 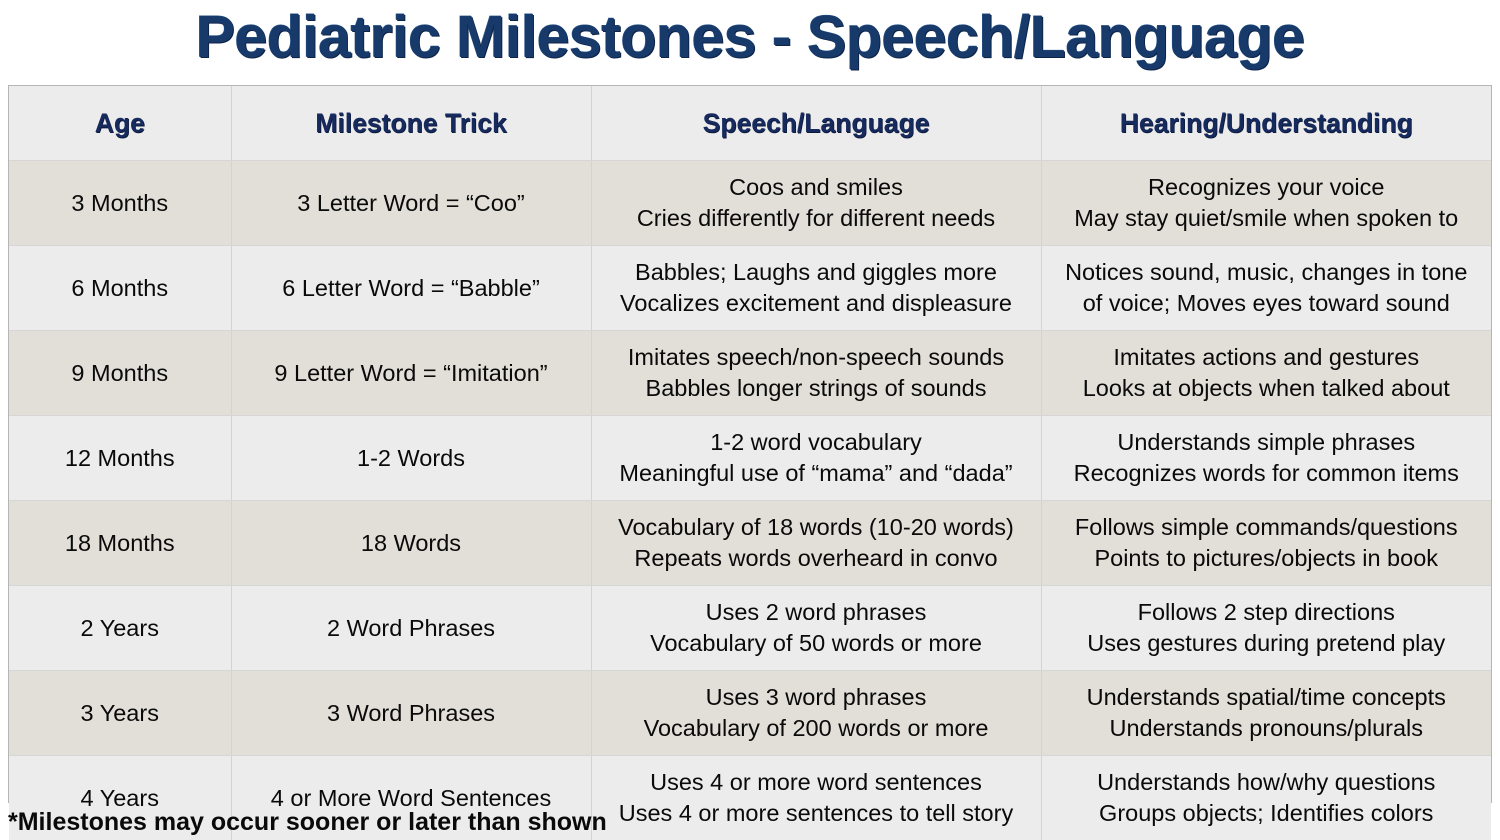 I want to click on cell-age: 2 Years, so click(x=120, y=628).